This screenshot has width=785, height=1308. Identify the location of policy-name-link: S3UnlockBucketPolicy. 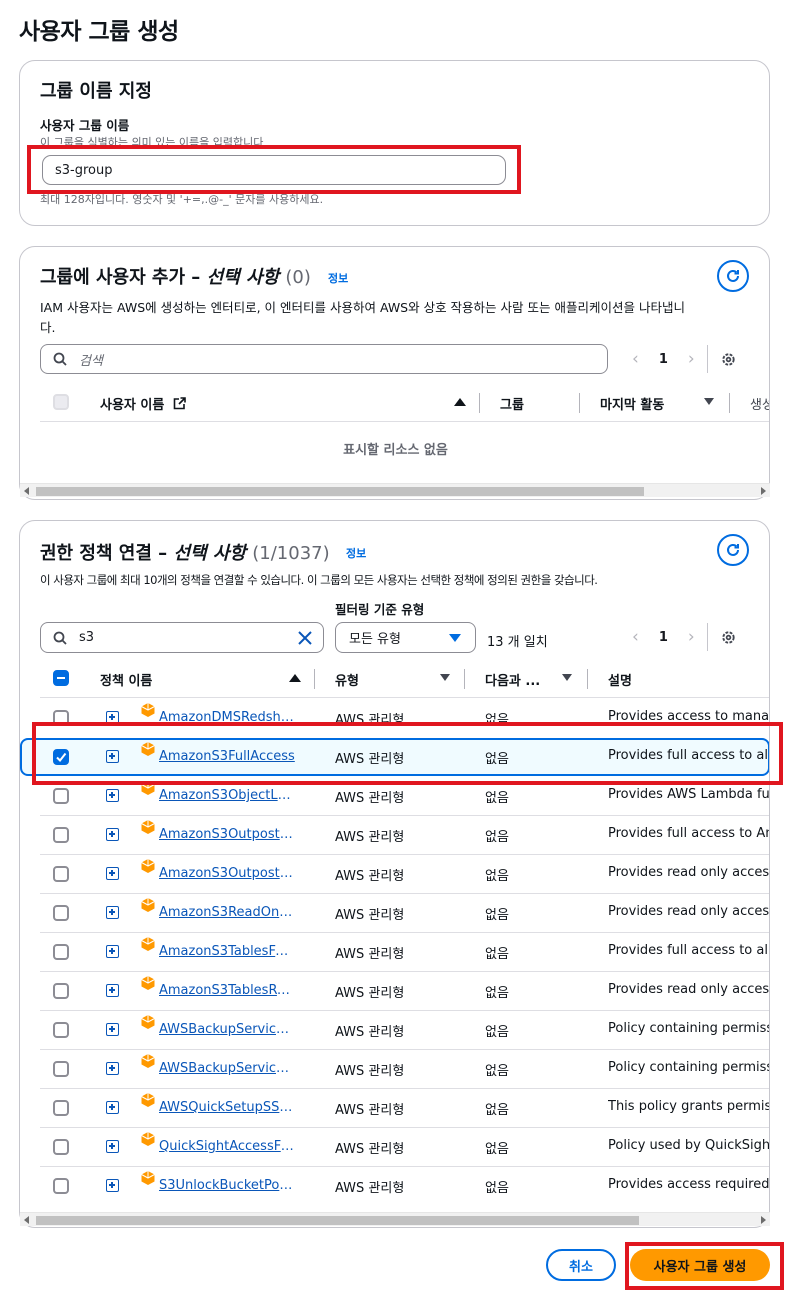
(227, 1185).